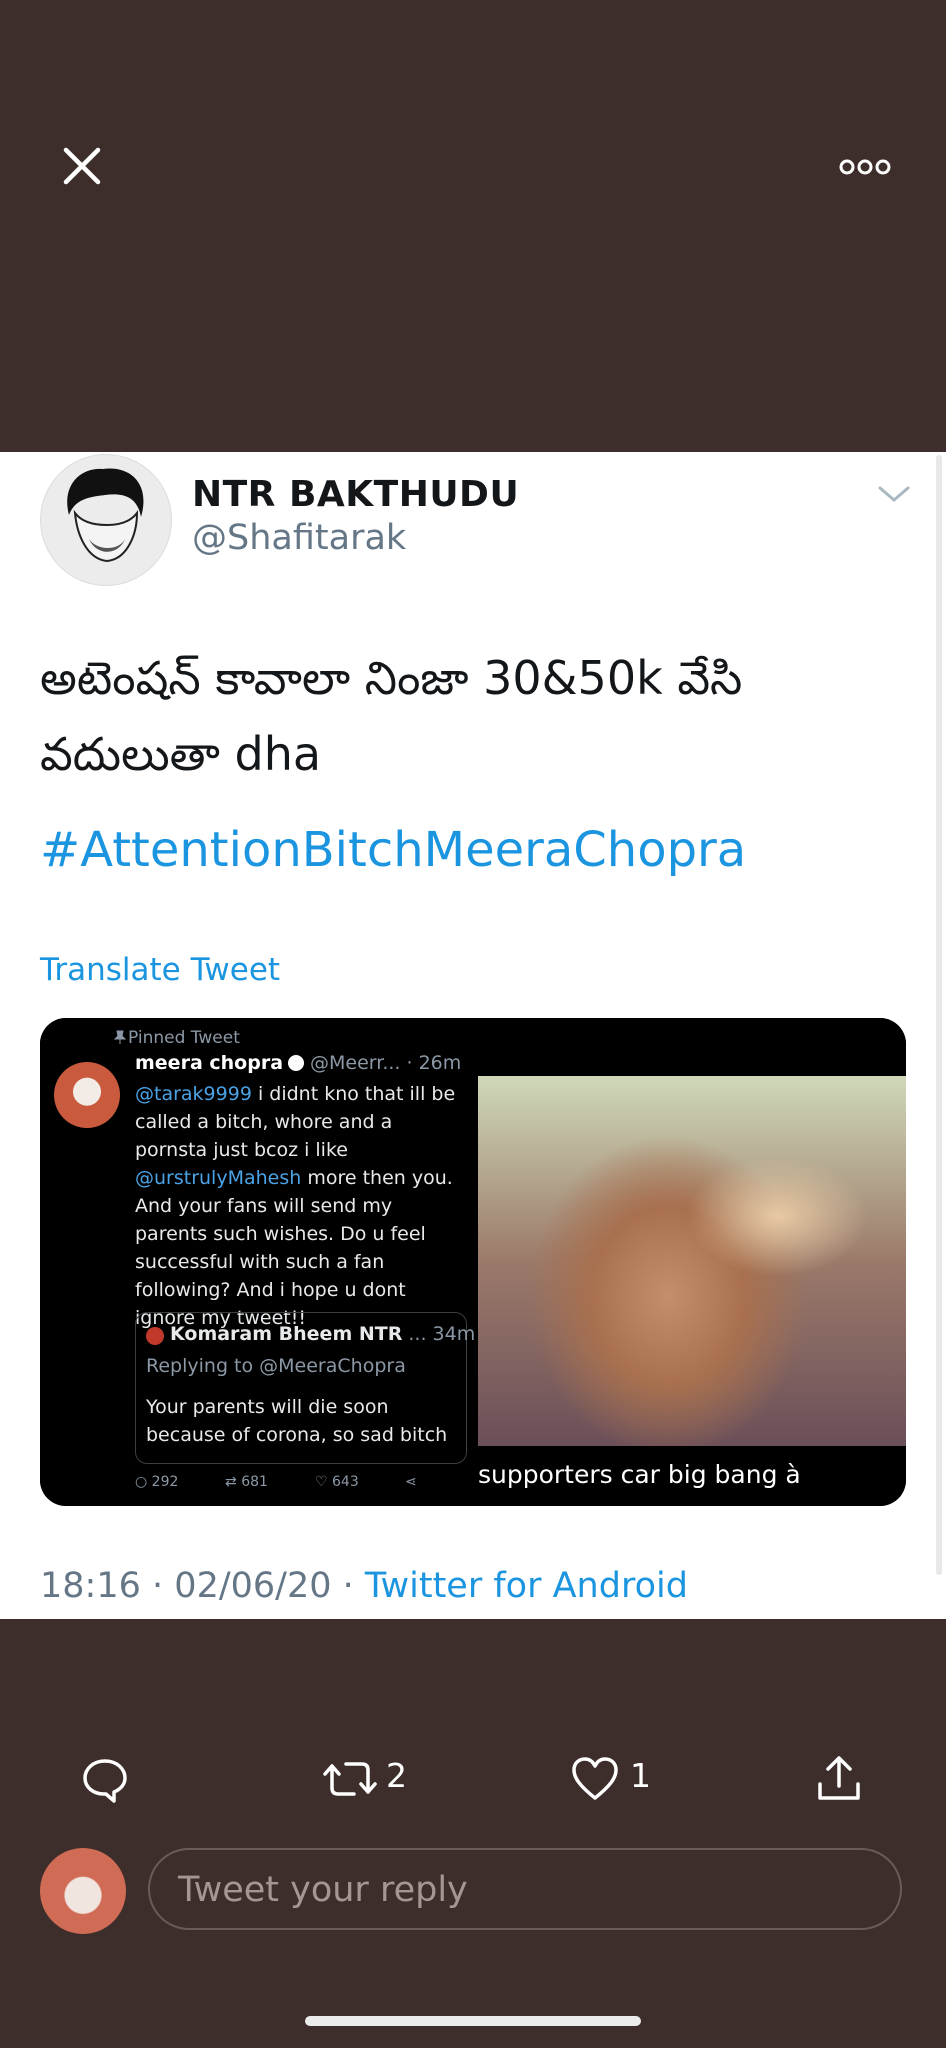 The height and width of the screenshot is (2048, 946). Describe the element at coordinates (300, 1486) in the screenshot. I see `quoted-action-row: ○ 292 ⇄ 681 ♡ 643 ⋖` at that location.